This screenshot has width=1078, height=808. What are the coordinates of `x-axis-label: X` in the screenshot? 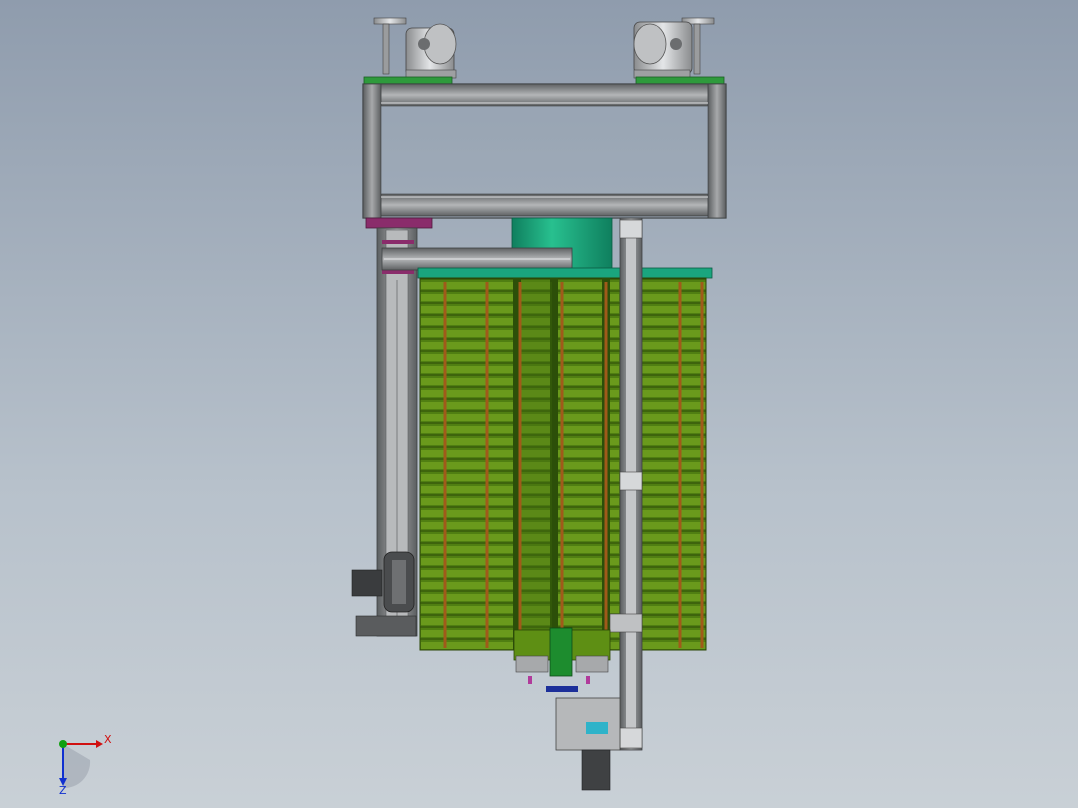 It's located at (108, 739).